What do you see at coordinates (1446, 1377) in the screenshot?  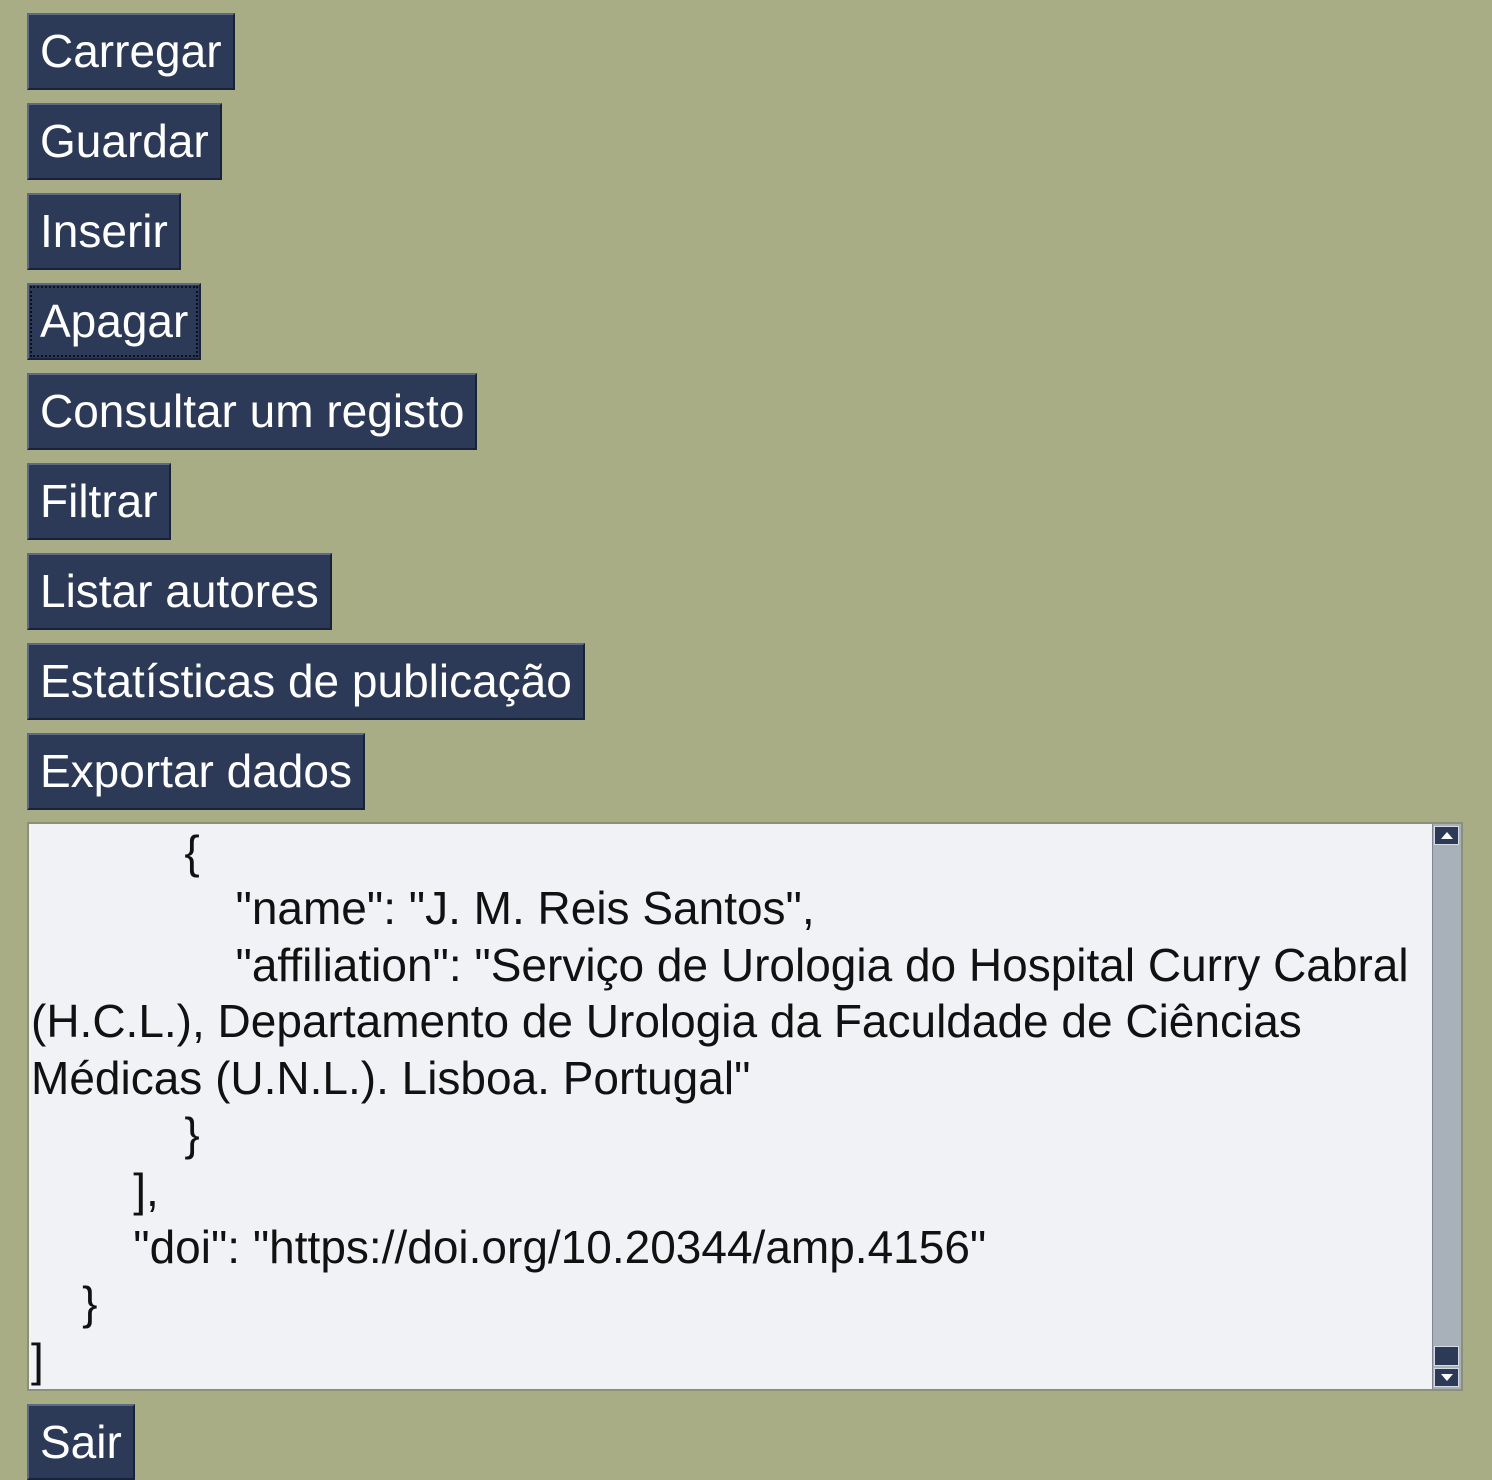 I see `scroll-down-arrow-icon` at bounding box center [1446, 1377].